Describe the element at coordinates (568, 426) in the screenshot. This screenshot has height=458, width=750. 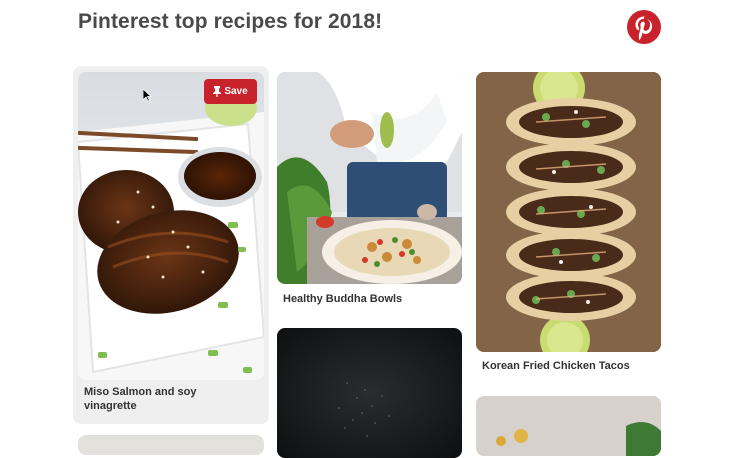
I see `light-food-photo` at that location.